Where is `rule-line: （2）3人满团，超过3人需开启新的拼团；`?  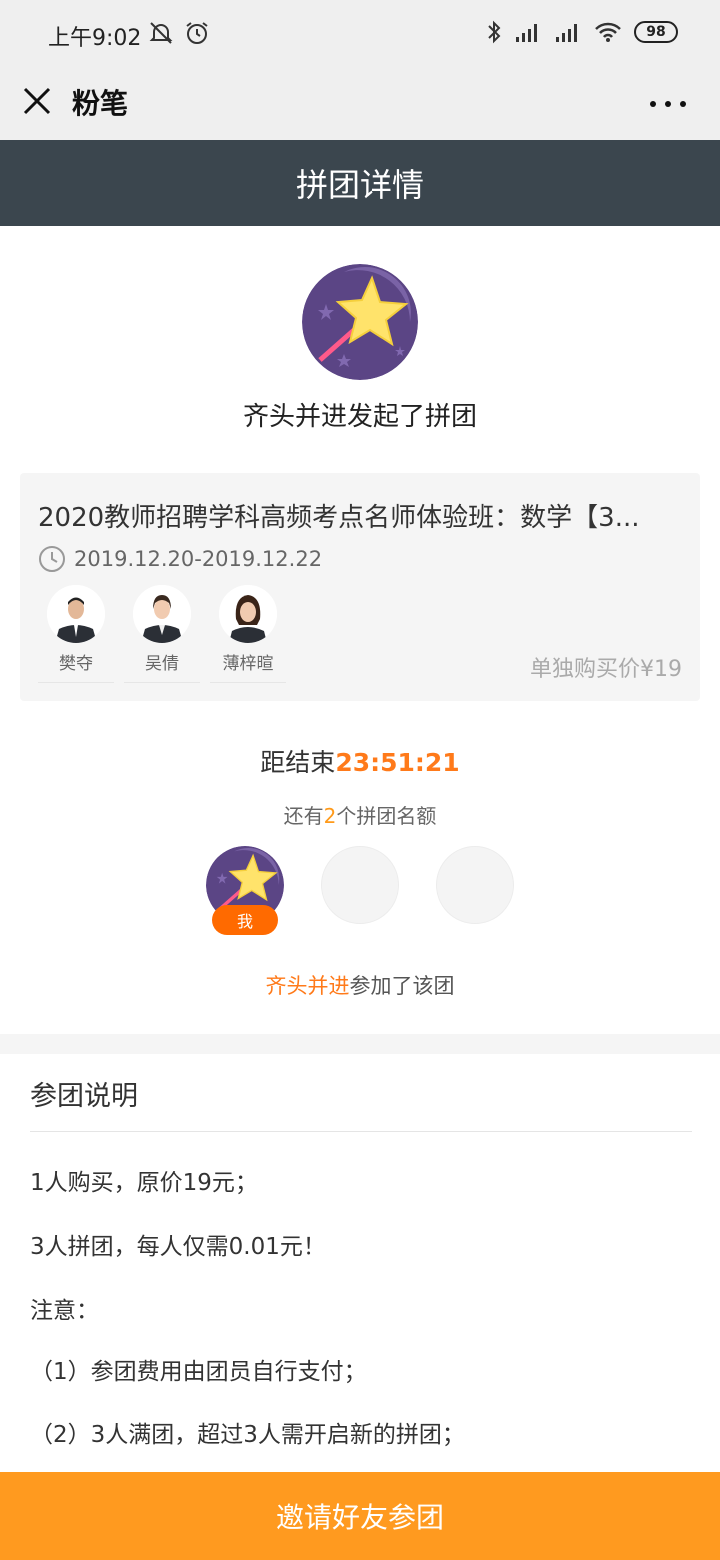 rule-line: （2）3人满团，超过3人需开启新的拼团； is located at coordinates (247, 1435).